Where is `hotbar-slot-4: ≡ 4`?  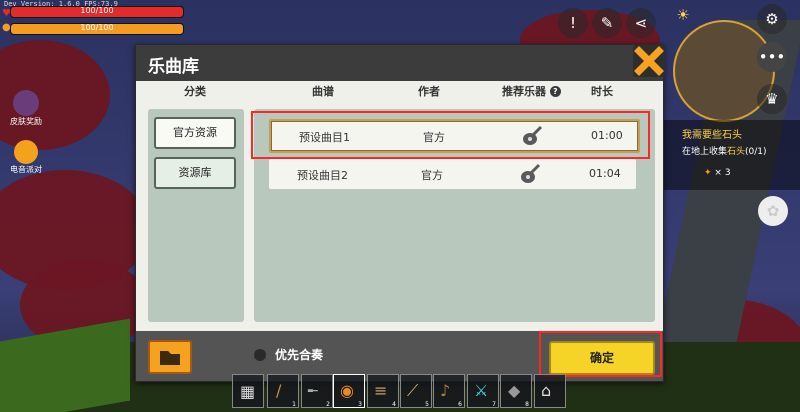
hotbar-slot-4: ≡ 4 is located at coordinates (383, 391).